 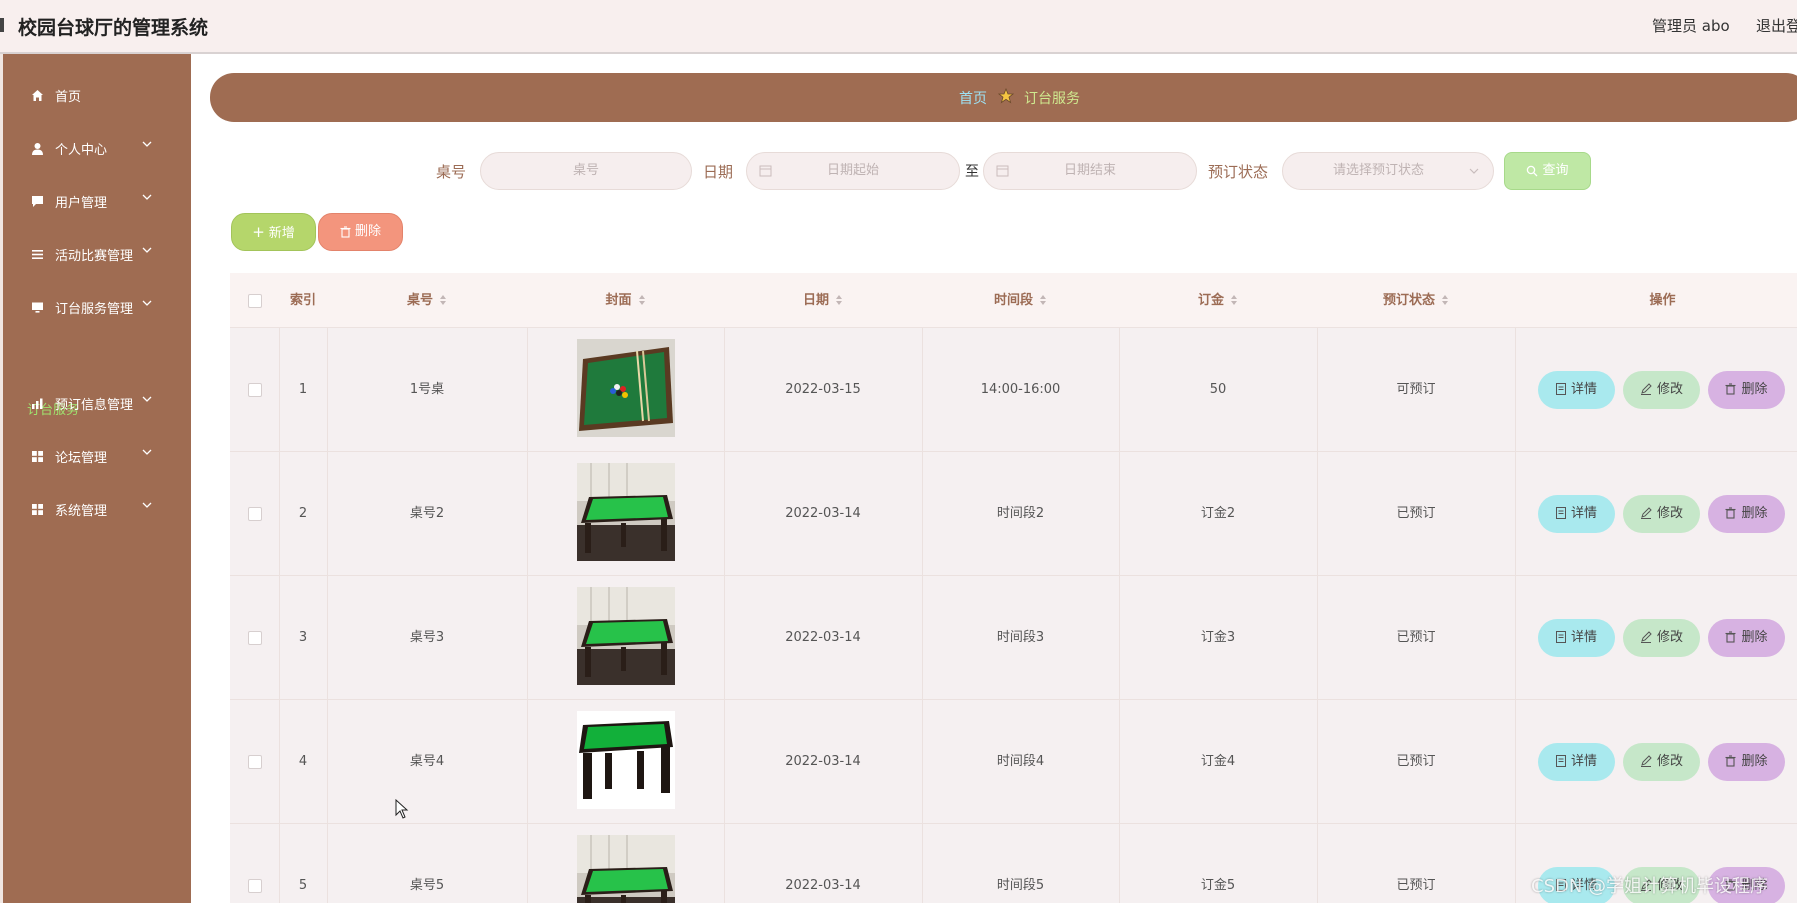 I want to click on sidebar-item-label: 系统管理, so click(x=81, y=511).